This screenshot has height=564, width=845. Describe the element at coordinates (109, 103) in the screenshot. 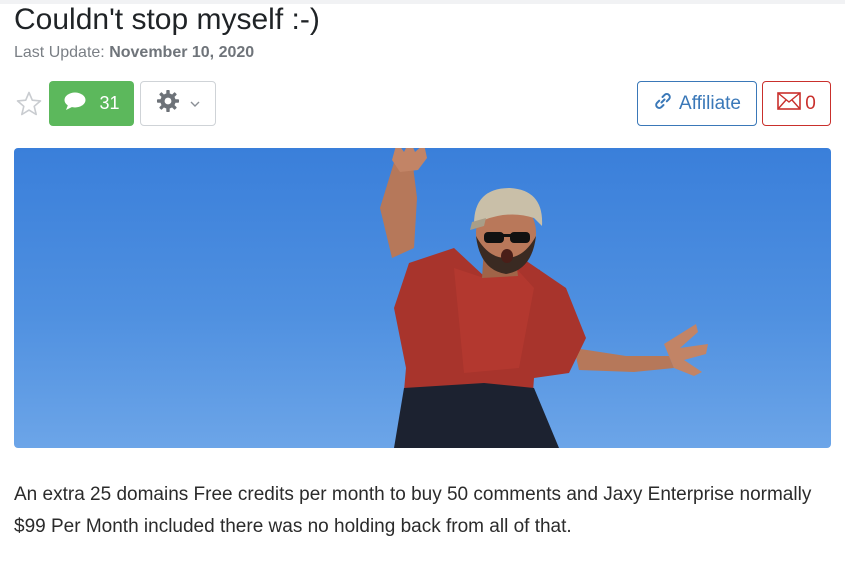

I see `comment-count: 31` at that location.